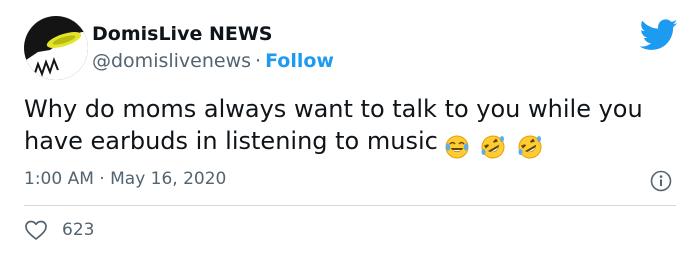  What do you see at coordinates (299, 61) in the screenshot?
I see `follow-button: Follow` at bounding box center [299, 61].